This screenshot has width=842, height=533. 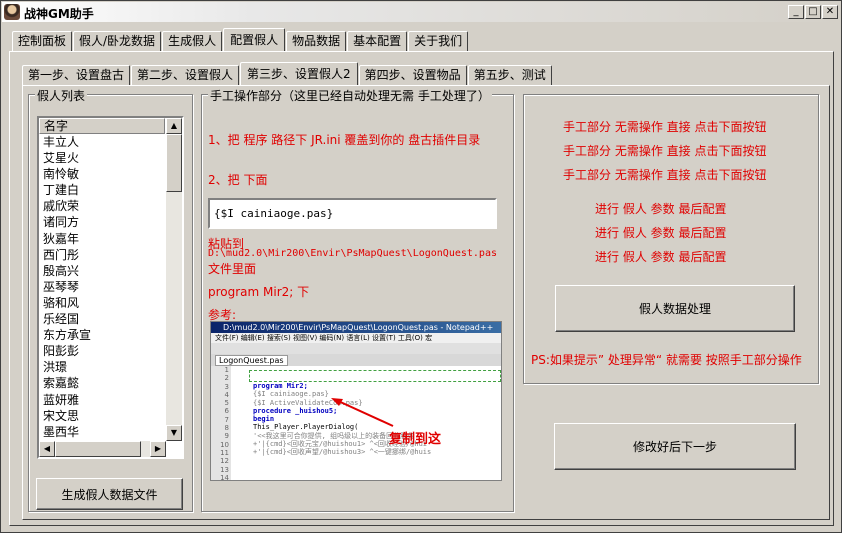 What do you see at coordinates (102, 319) in the screenshot?
I see `list-item: 乐经国` at bounding box center [102, 319].